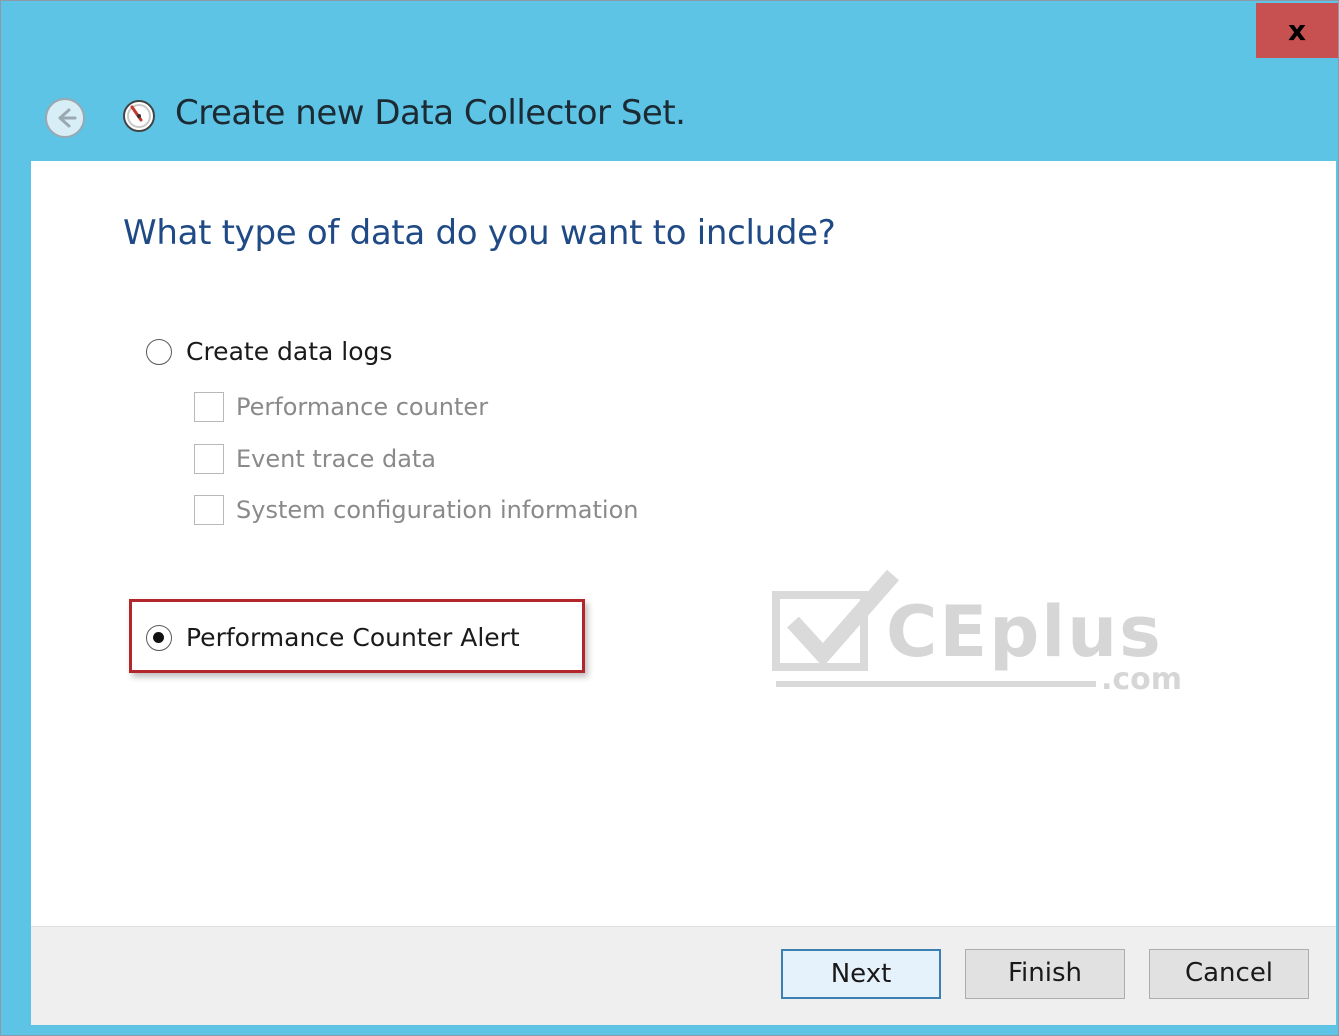 This screenshot has width=1339, height=1036. What do you see at coordinates (1297, 30) in the screenshot?
I see `close-button: x` at bounding box center [1297, 30].